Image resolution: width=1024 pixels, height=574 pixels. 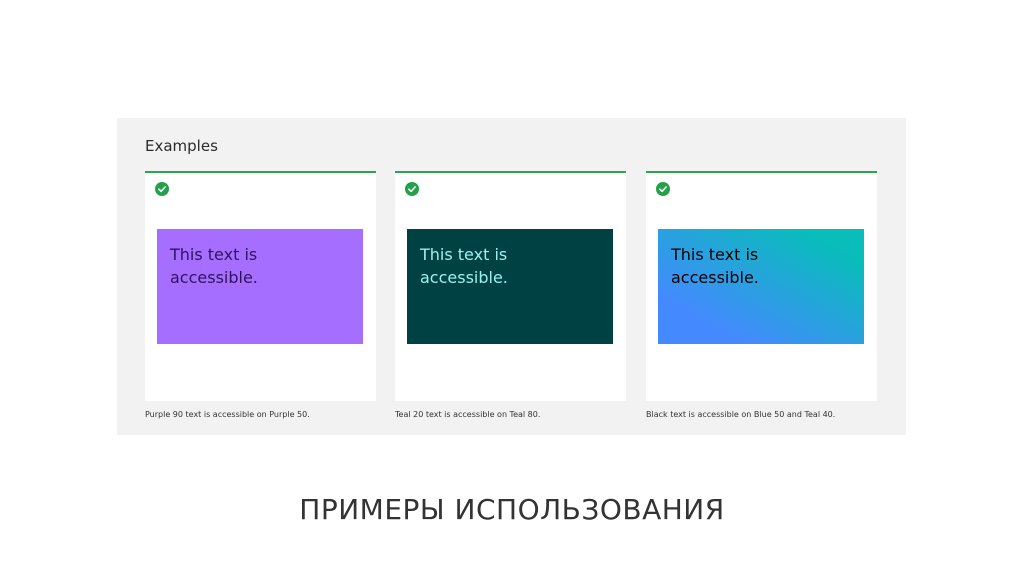 I want to click on color-swatch-teal: This text is accessible., so click(x=510, y=286).